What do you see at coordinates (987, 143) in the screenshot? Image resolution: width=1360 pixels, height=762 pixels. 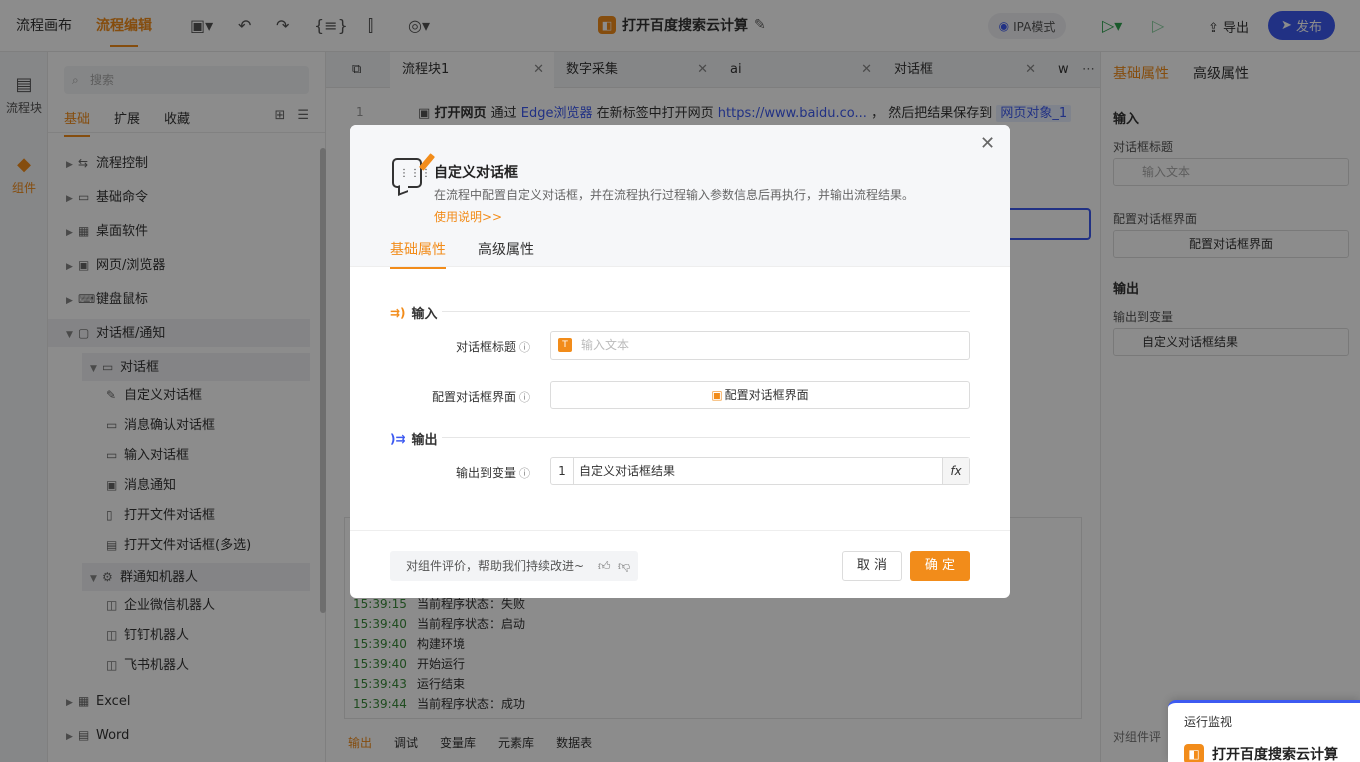 I see `close-icon: ✕` at bounding box center [987, 143].